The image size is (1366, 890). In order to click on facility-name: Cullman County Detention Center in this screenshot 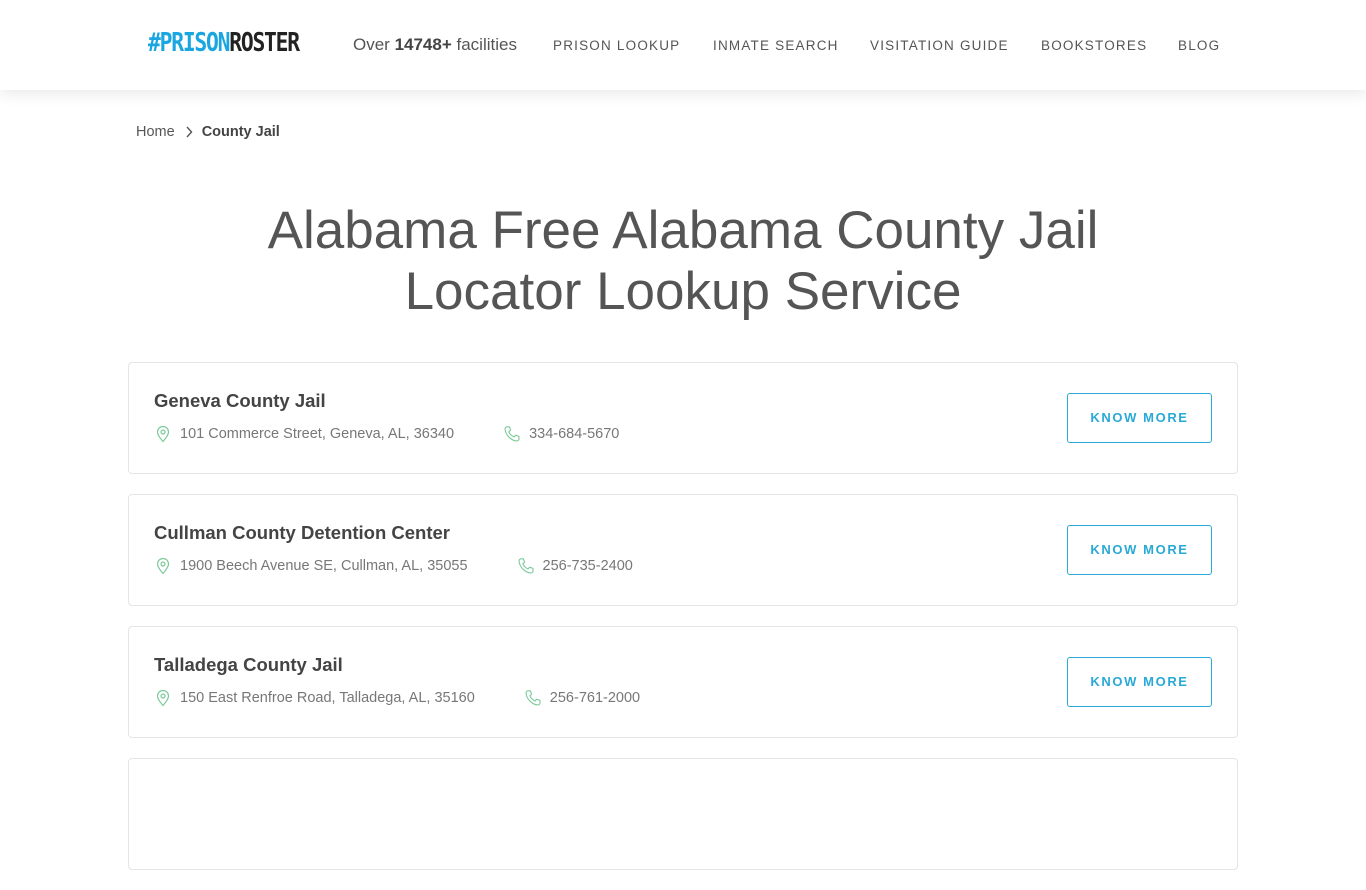, I will do `click(302, 532)`.